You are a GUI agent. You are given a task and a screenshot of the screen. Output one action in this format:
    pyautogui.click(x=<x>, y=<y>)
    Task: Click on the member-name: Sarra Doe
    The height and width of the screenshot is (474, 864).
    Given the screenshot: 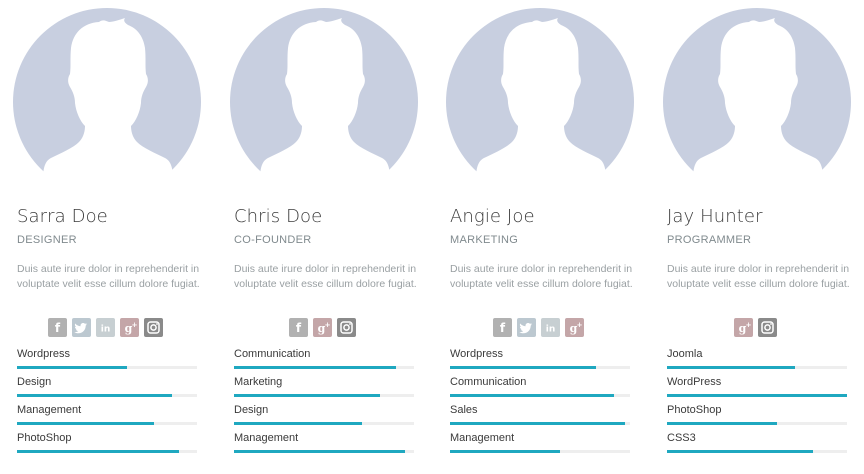 What is the action you would take?
    pyautogui.click(x=62, y=216)
    